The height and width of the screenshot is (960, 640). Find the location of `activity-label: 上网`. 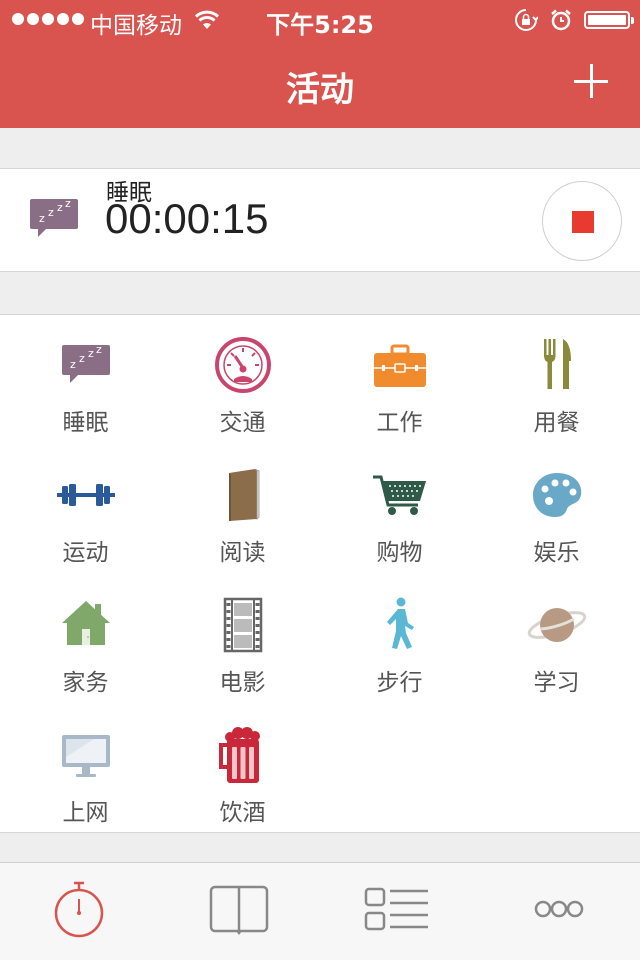

activity-label: 上网 is located at coordinates (85, 813).